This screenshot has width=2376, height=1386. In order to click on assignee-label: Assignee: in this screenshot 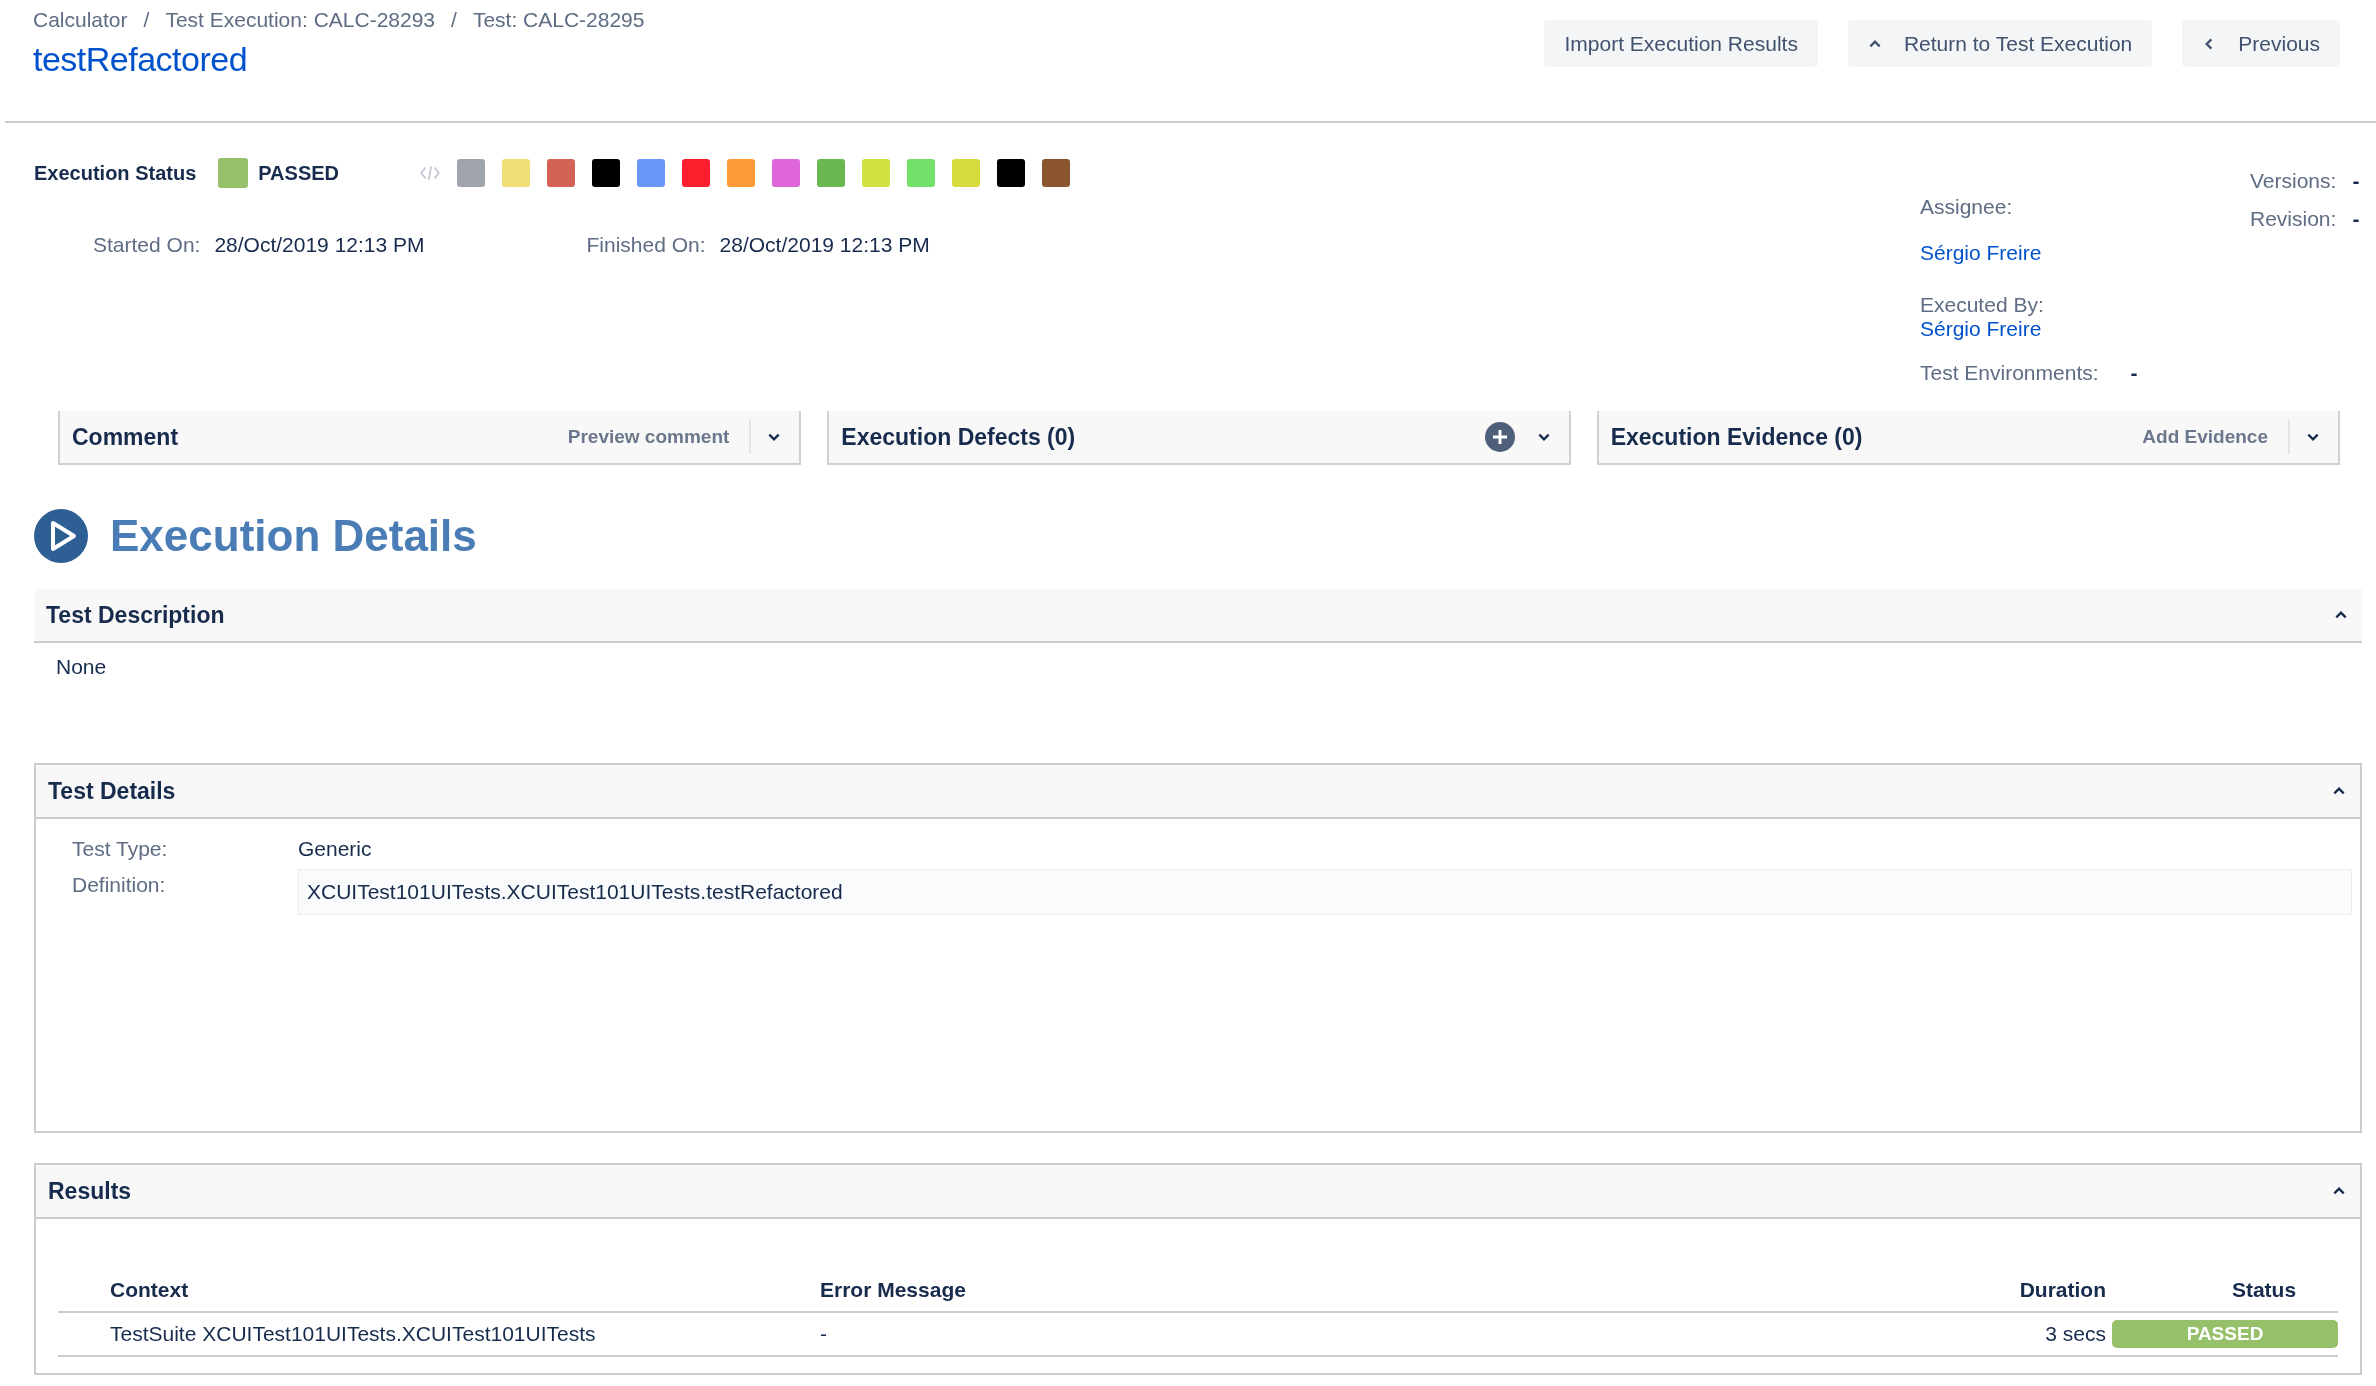, I will do `click(1967, 207)`.